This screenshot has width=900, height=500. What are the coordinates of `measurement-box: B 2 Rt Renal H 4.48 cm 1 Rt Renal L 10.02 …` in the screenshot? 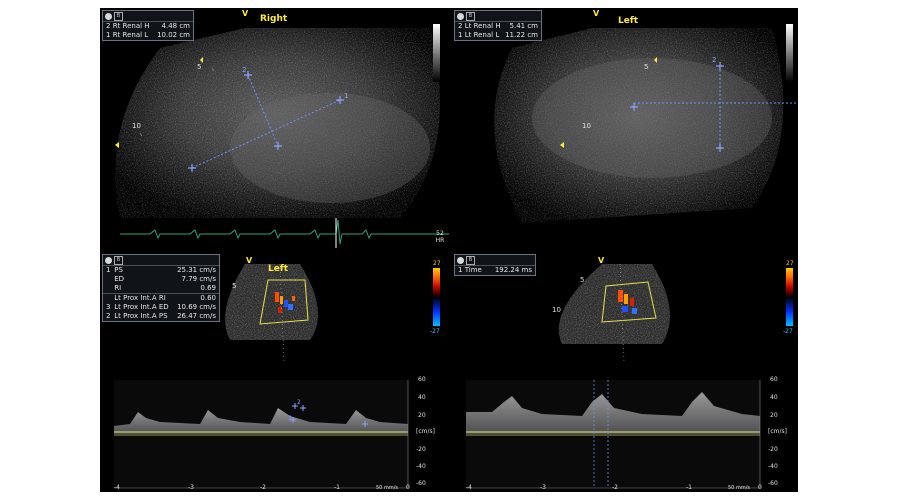 It's located at (148, 25).